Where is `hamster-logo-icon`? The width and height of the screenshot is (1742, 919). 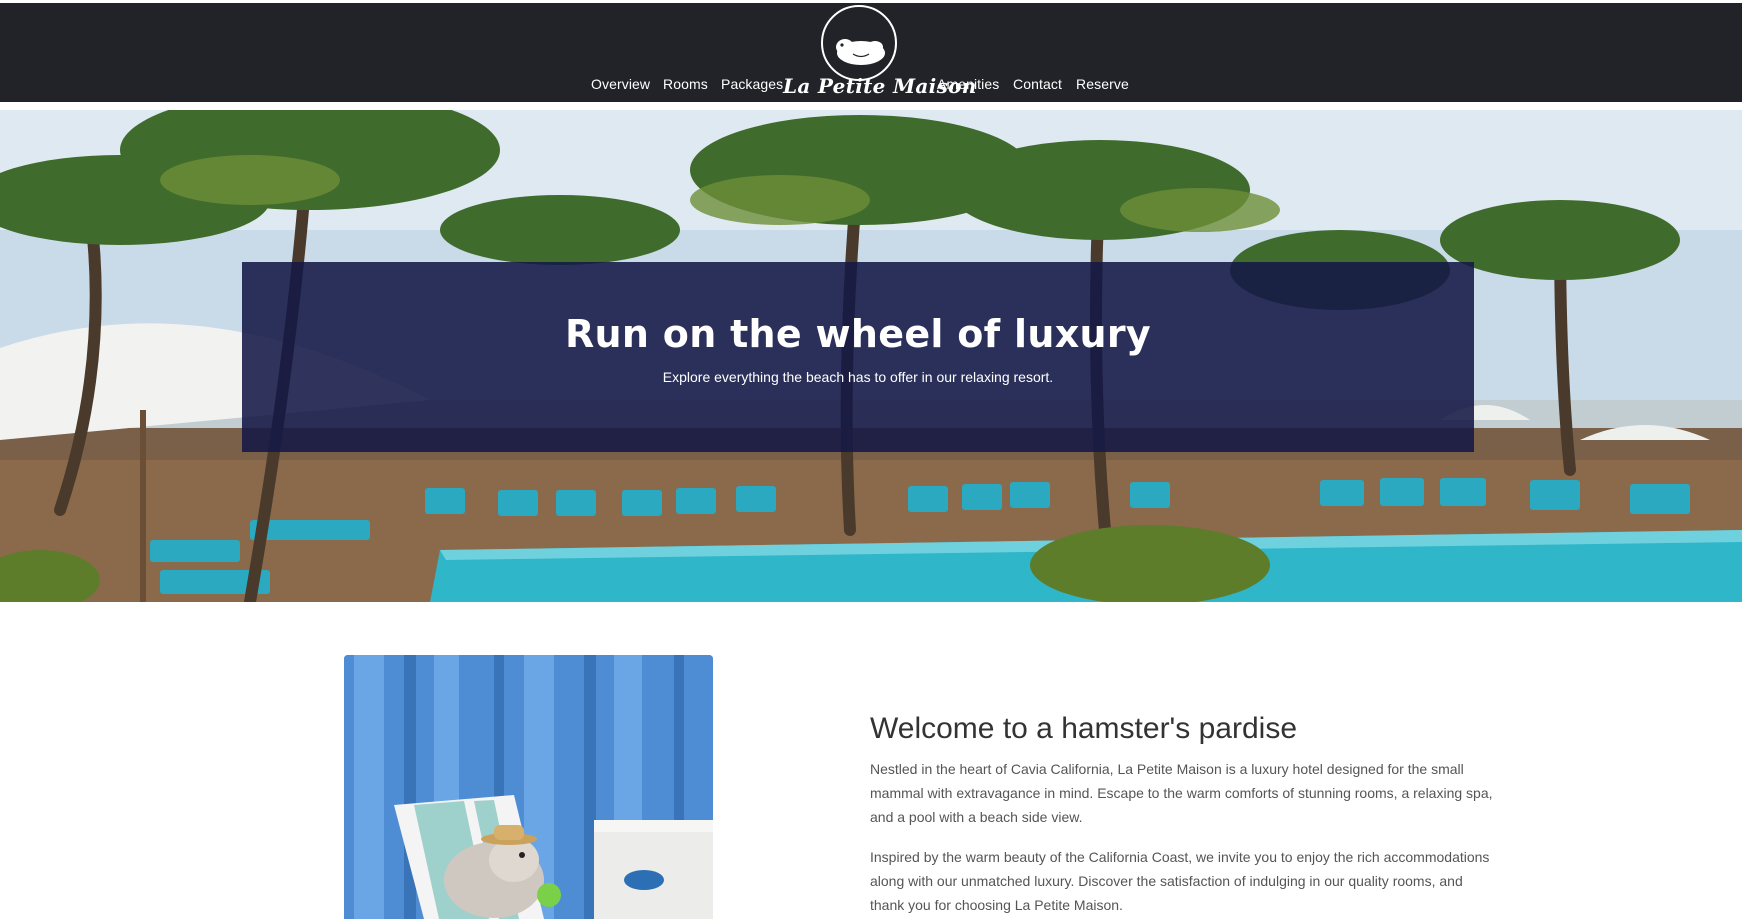 hamster-logo-icon is located at coordinates (859, 43).